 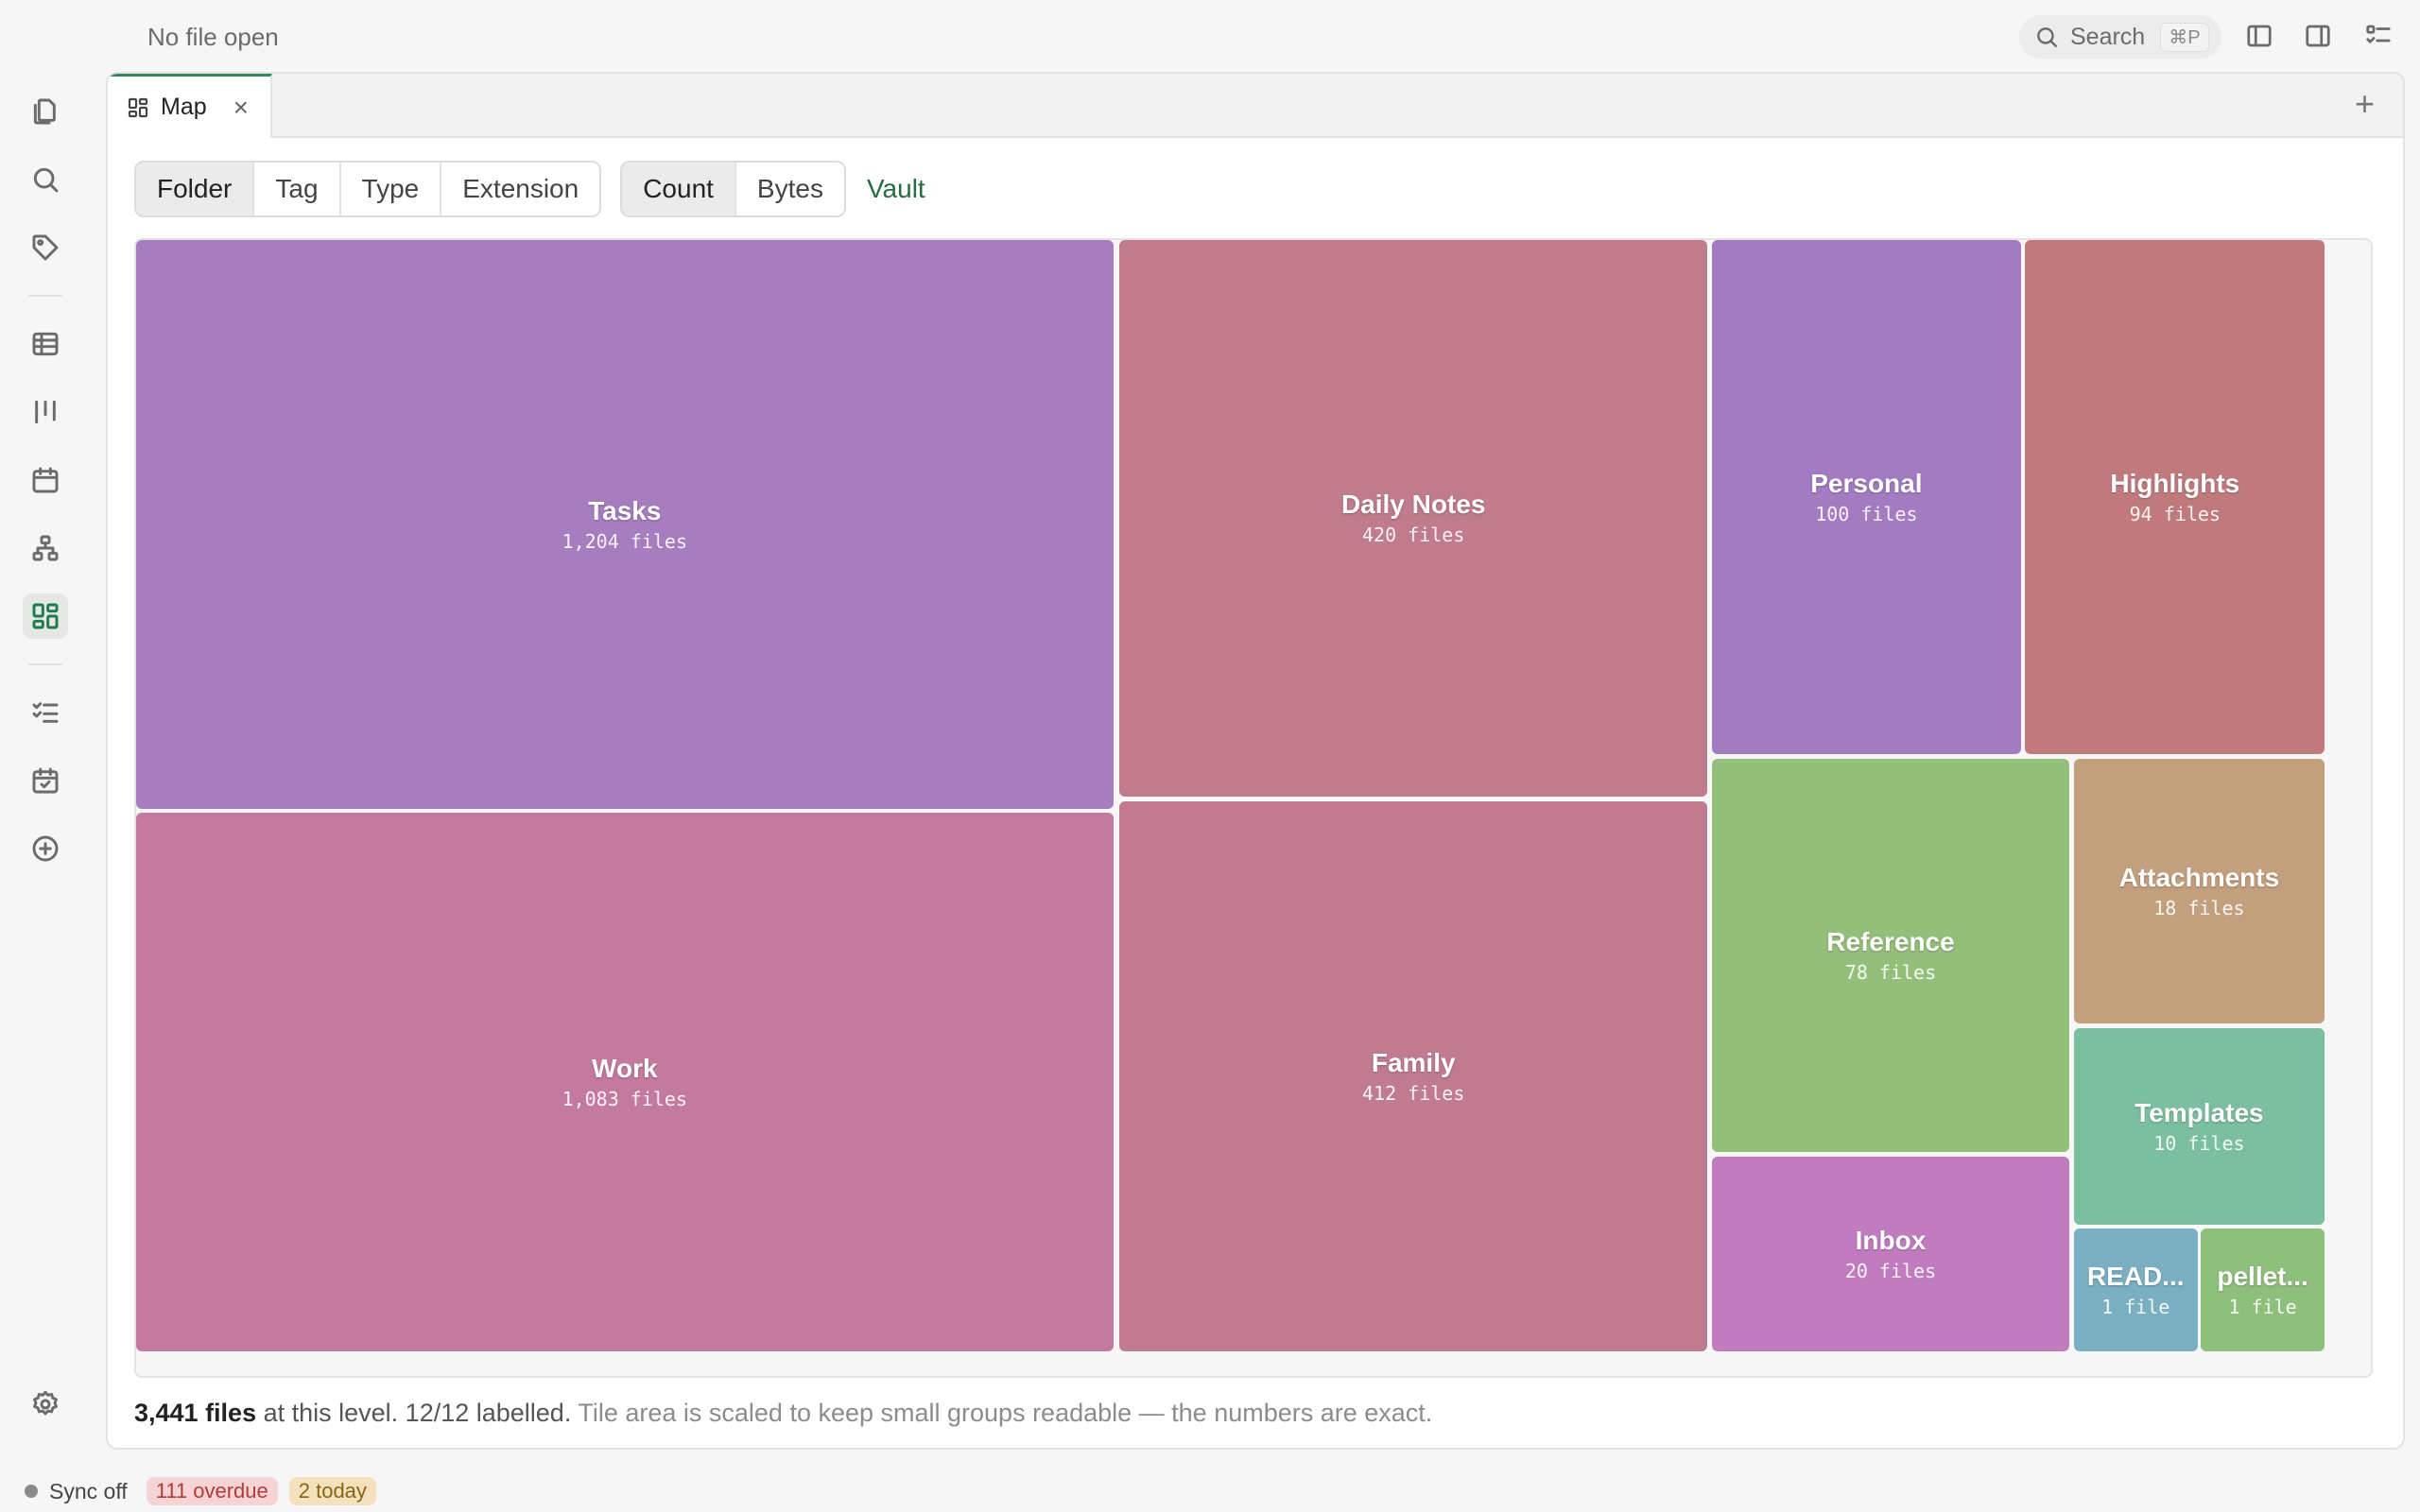 I want to click on left-sidebar-toggle, so click(x=2259, y=36).